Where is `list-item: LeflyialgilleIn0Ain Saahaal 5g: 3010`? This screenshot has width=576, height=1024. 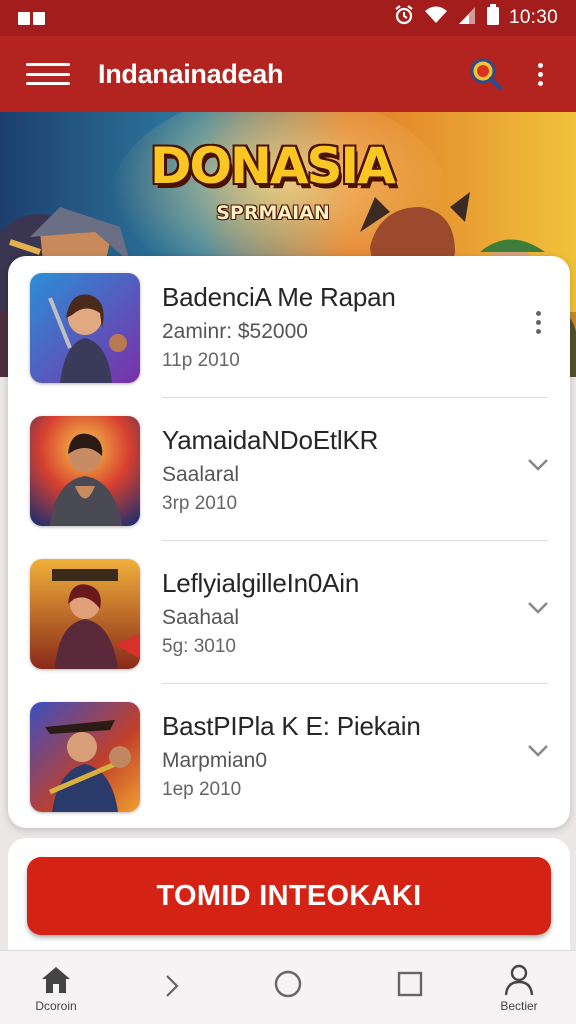 list-item: LeflyialgilleIn0Ain Saahaal 5g: 3010 is located at coordinates (289, 613).